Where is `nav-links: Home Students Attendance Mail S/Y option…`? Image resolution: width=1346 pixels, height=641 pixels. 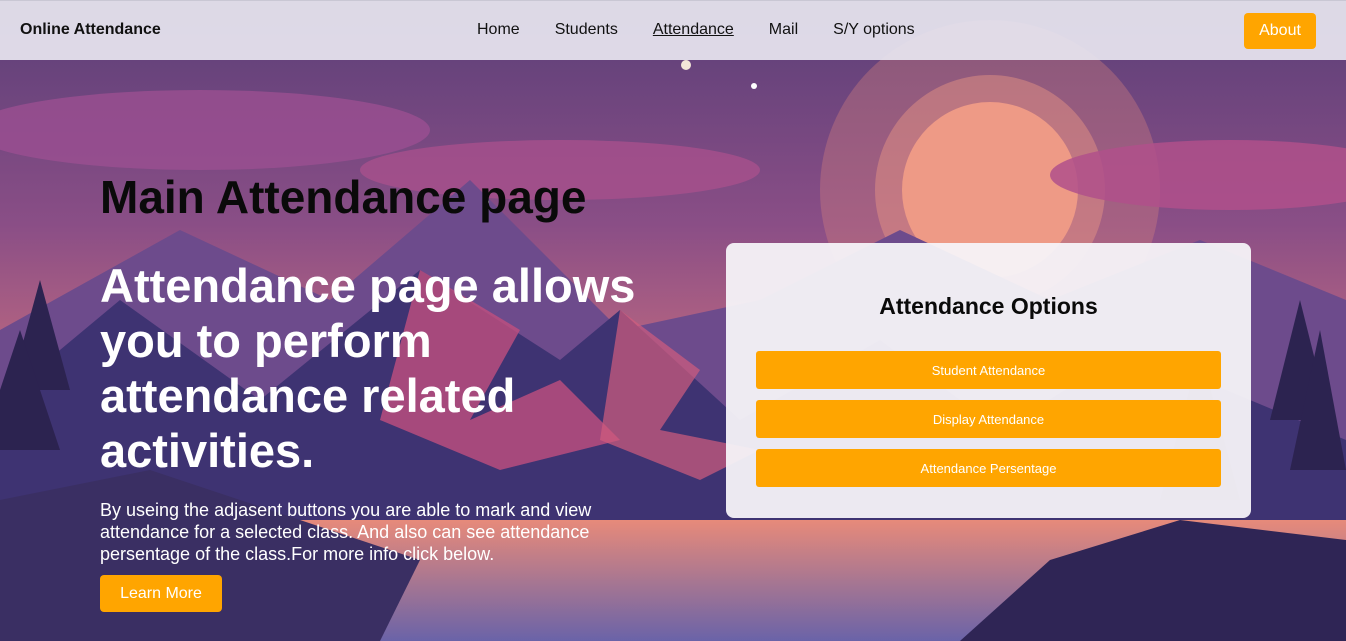 nav-links: Home Students Attendance Mail S/Y option… is located at coordinates (713, 30).